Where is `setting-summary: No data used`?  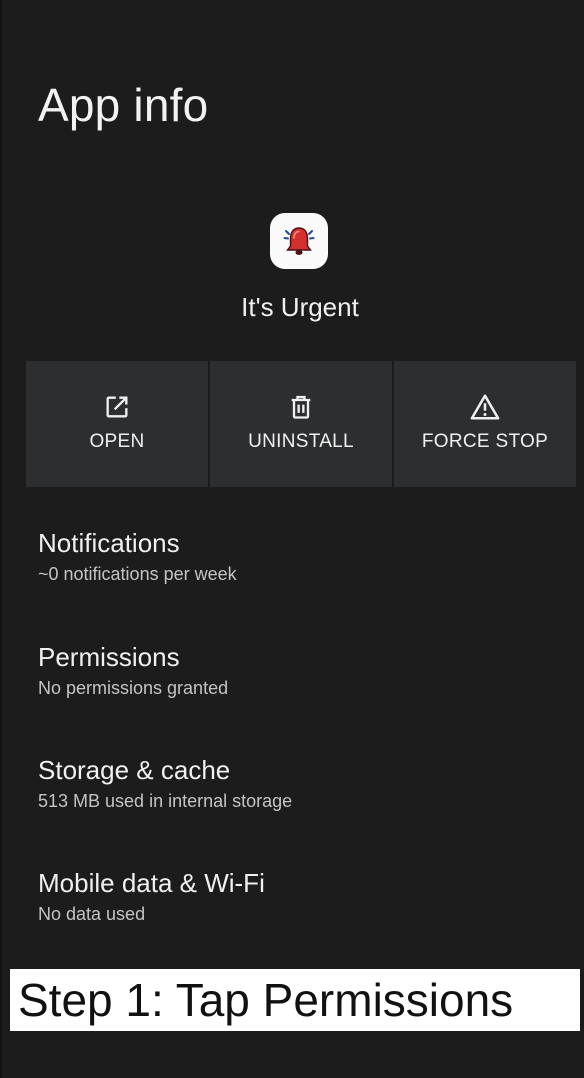 setting-summary: No data used is located at coordinates (92, 914).